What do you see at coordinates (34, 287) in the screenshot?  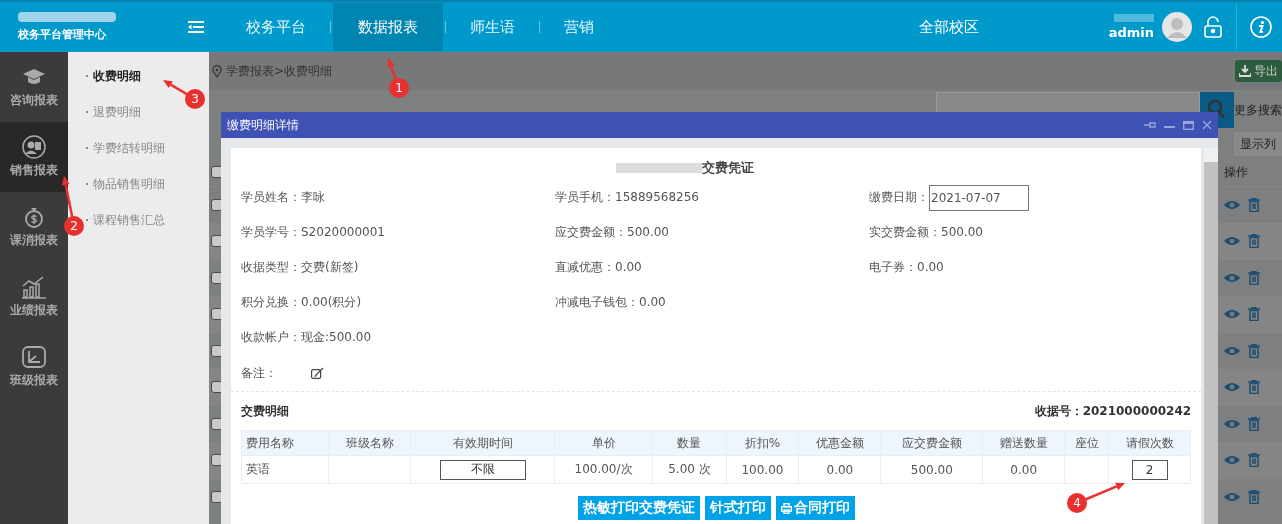 I see `bar-chart-icon` at bounding box center [34, 287].